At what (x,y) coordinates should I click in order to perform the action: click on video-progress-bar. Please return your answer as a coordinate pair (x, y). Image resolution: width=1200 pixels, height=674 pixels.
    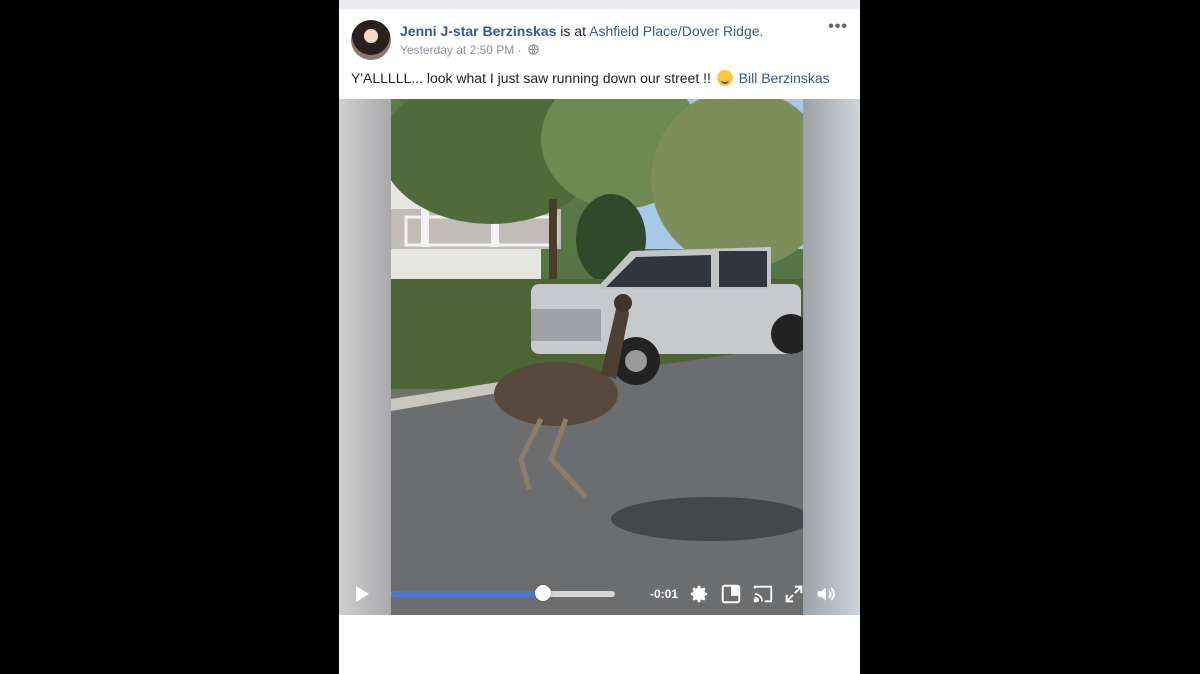
    Looking at the image, I should click on (503, 594).